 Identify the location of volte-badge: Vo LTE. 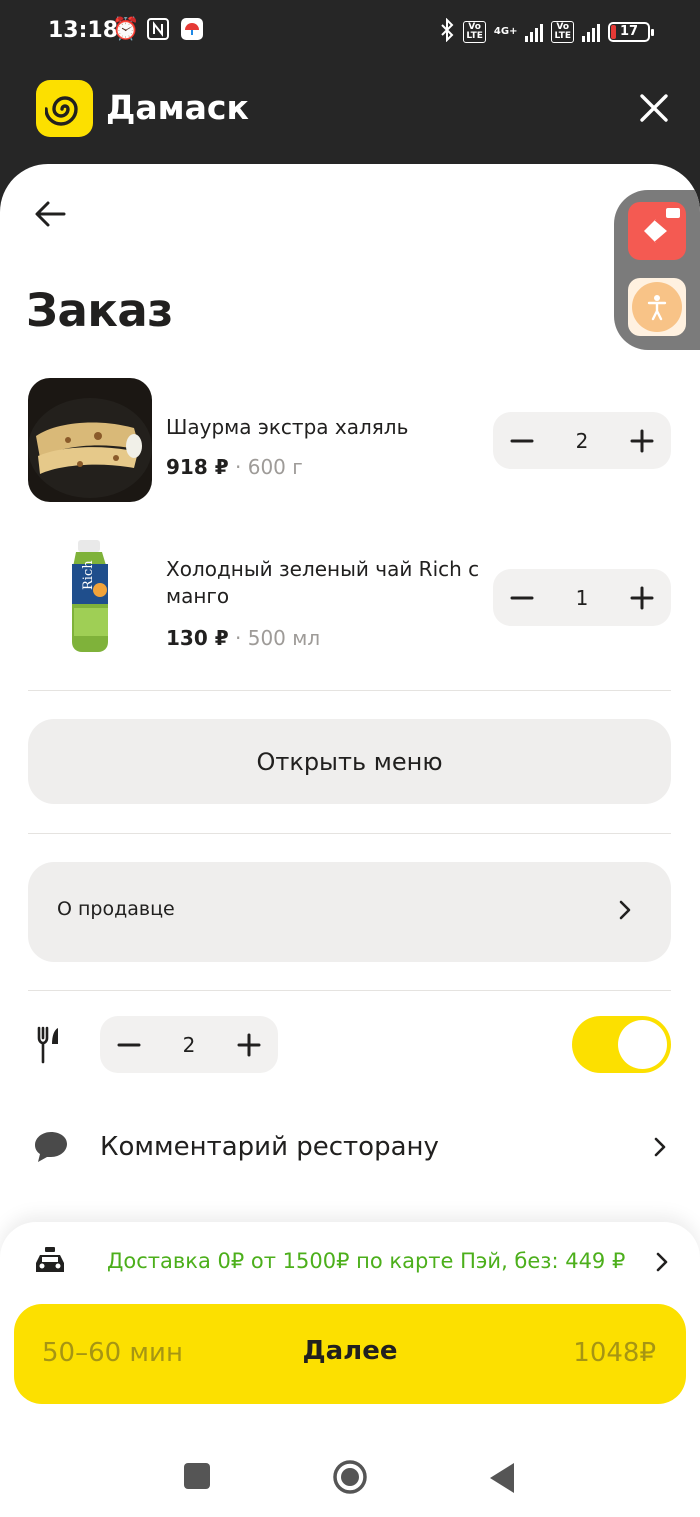
(474, 32).